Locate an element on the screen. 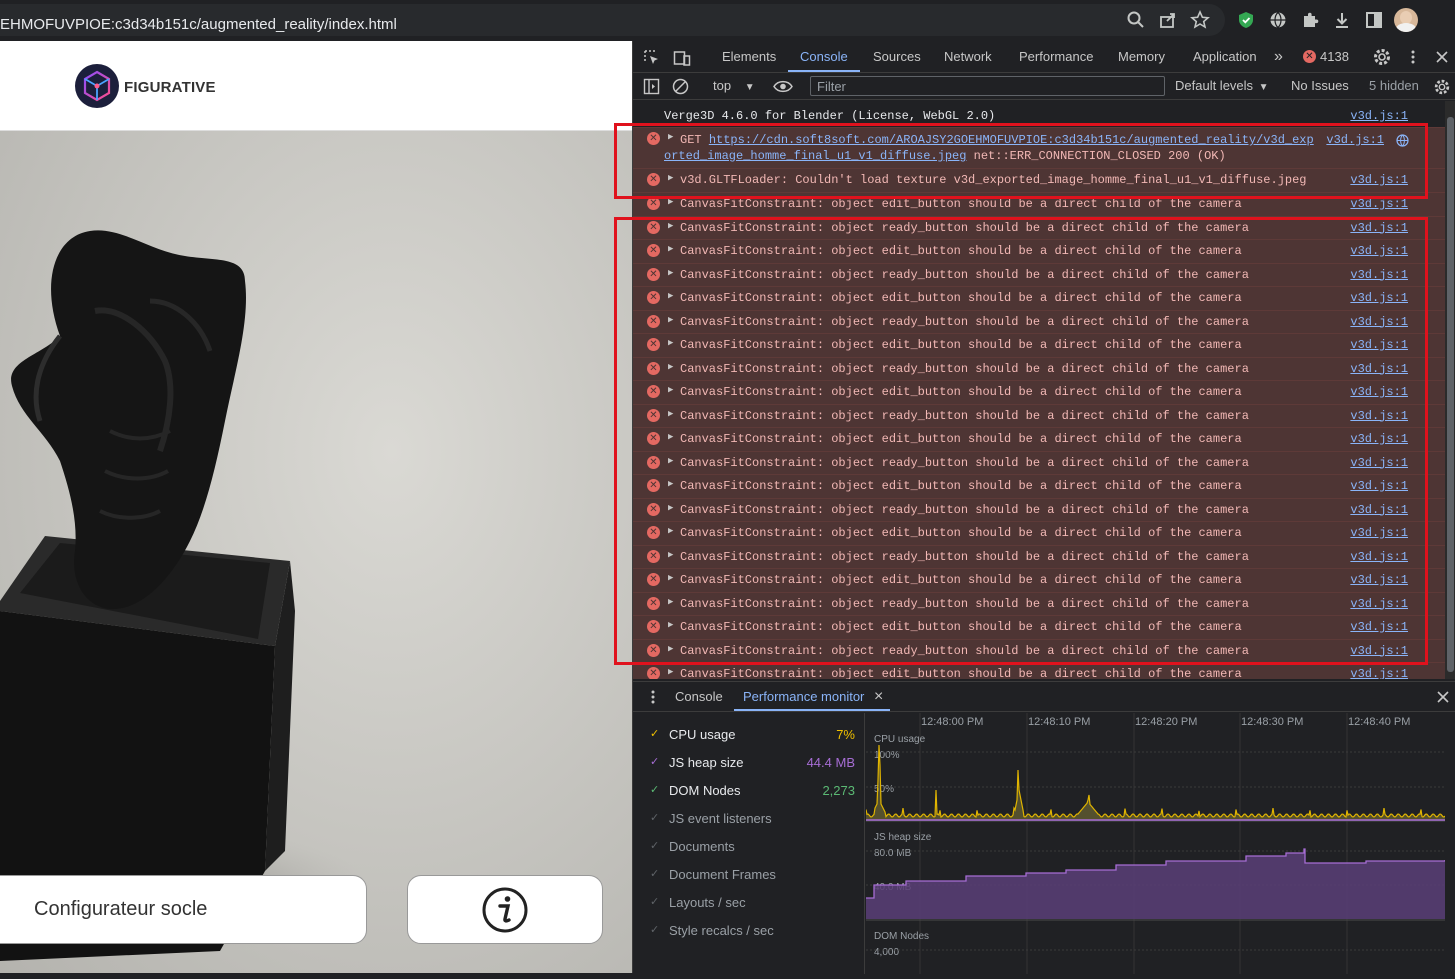  annotation-box-texture-errors is located at coordinates (1021, 161).